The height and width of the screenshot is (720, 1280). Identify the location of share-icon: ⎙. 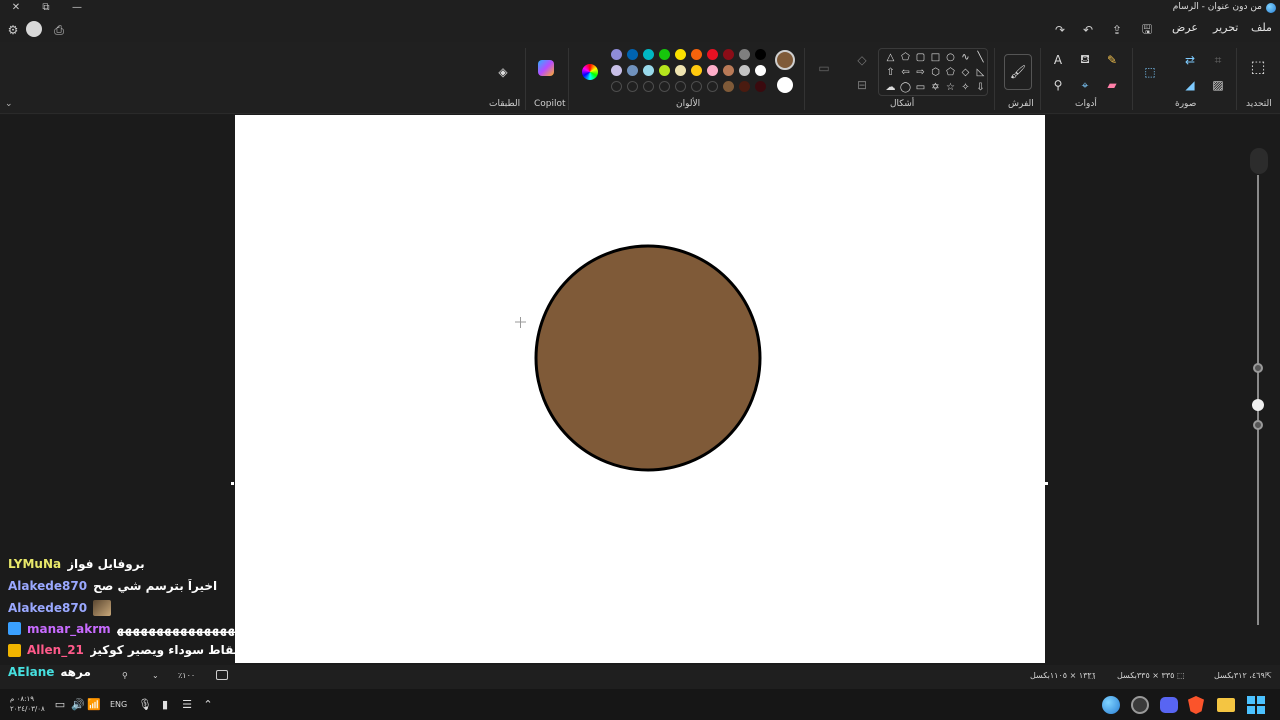
(59, 30).